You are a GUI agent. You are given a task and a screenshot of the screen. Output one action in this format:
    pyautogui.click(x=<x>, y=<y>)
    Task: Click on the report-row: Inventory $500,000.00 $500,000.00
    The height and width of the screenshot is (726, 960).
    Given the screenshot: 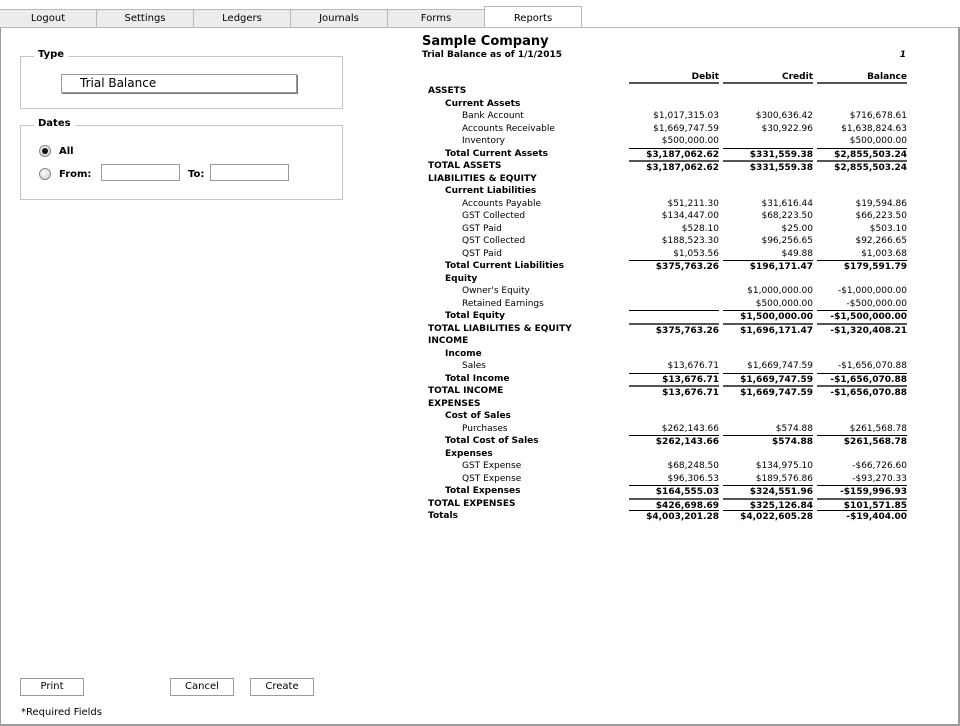 What is the action you would take?
    pyautogui.click(x=668, y=141)
    